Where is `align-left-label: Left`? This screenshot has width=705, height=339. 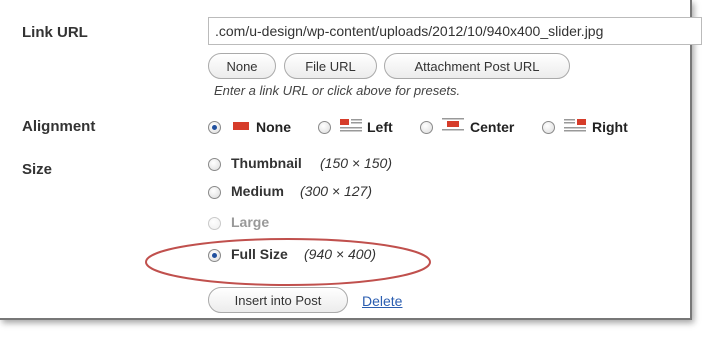 align-left-label: Left is located at coordinates (380, 127).